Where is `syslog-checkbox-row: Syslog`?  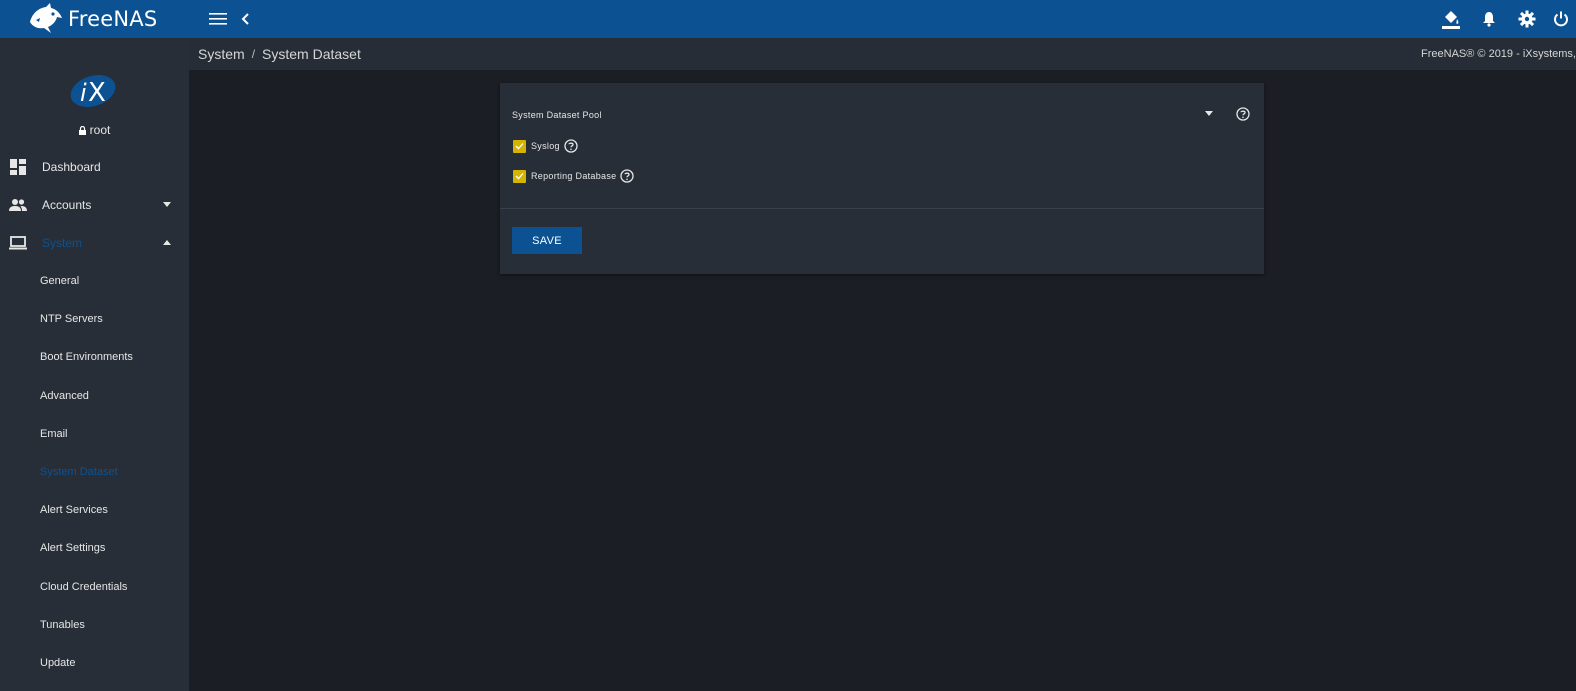 syslog-checkbox-row: Syslog is located at coordinates (545, 146).